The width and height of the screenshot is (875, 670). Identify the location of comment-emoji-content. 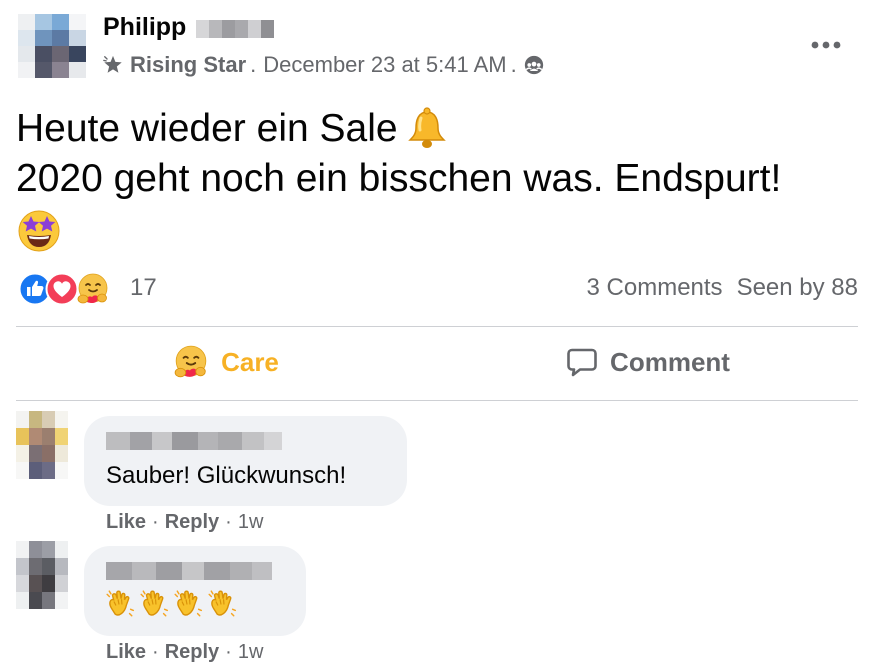
(171, 604).